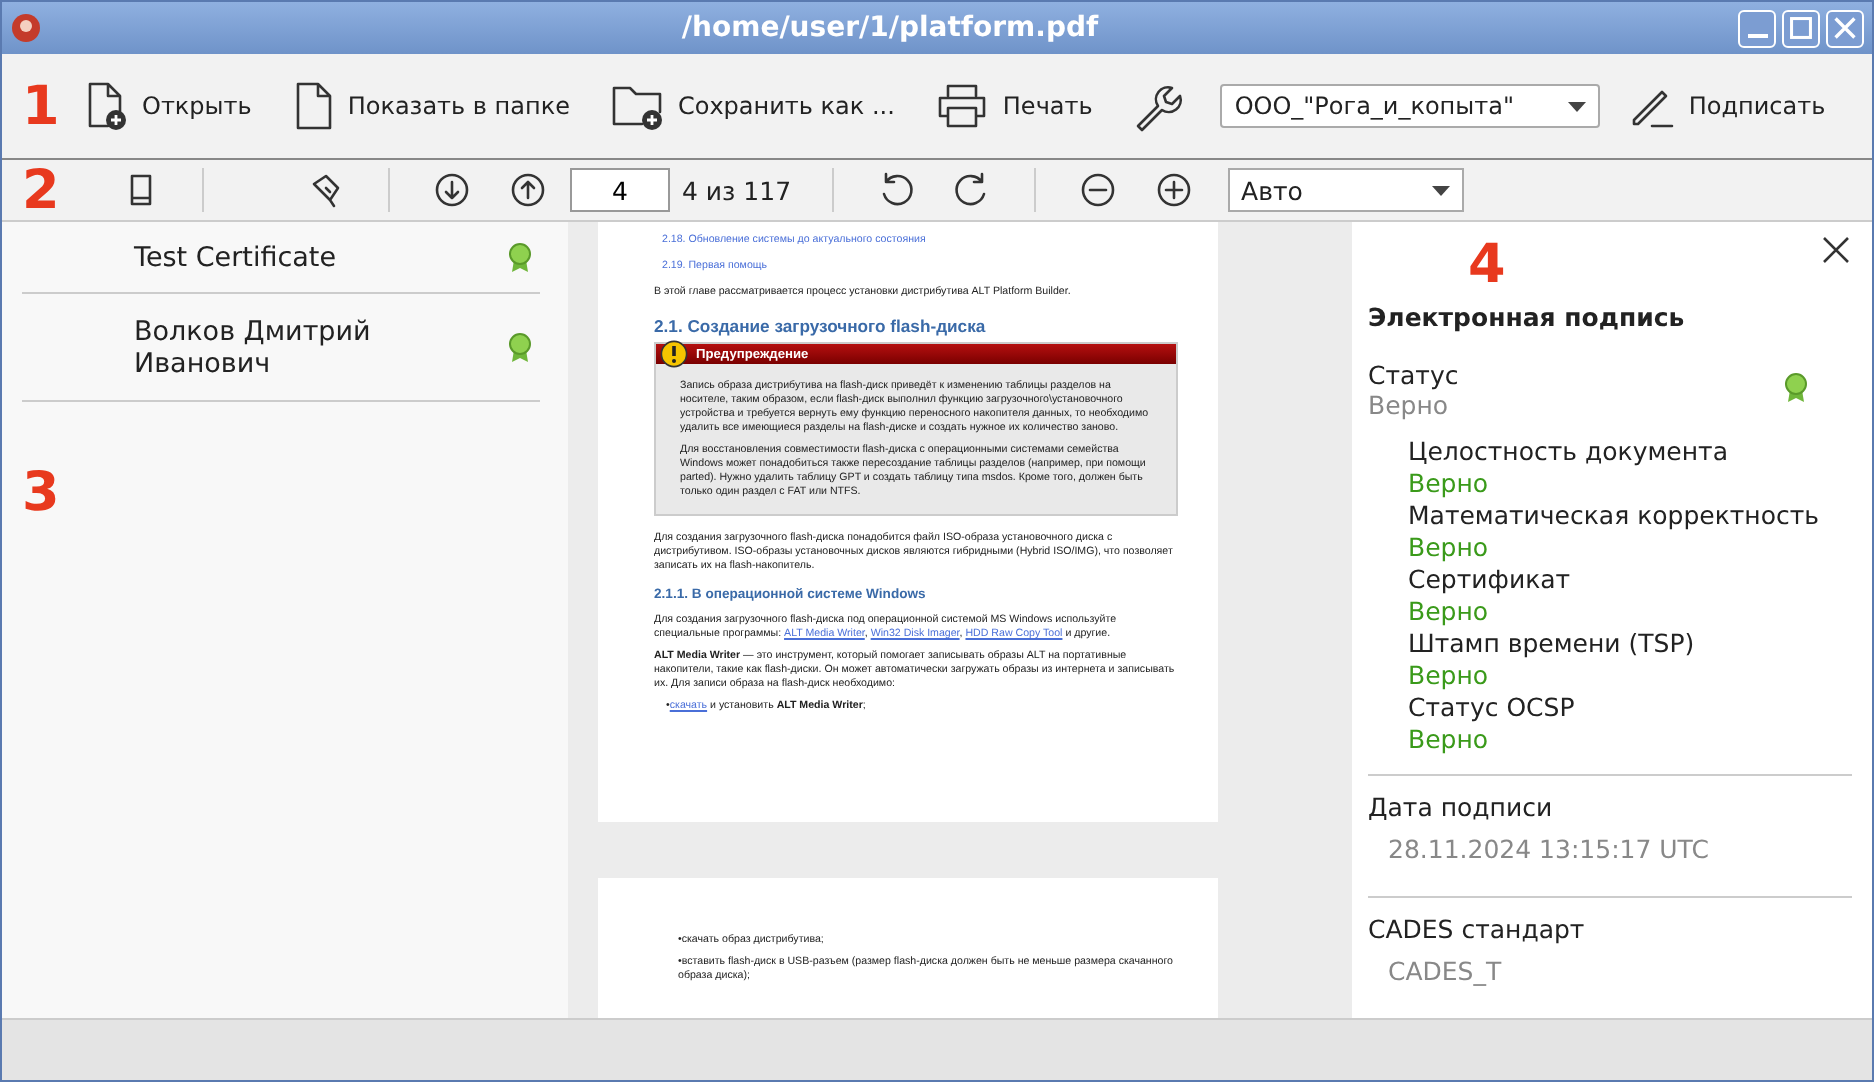 The width and height of the screenshot is (1874, 1082). I want to click on next-page-icon, so click(452, 190).